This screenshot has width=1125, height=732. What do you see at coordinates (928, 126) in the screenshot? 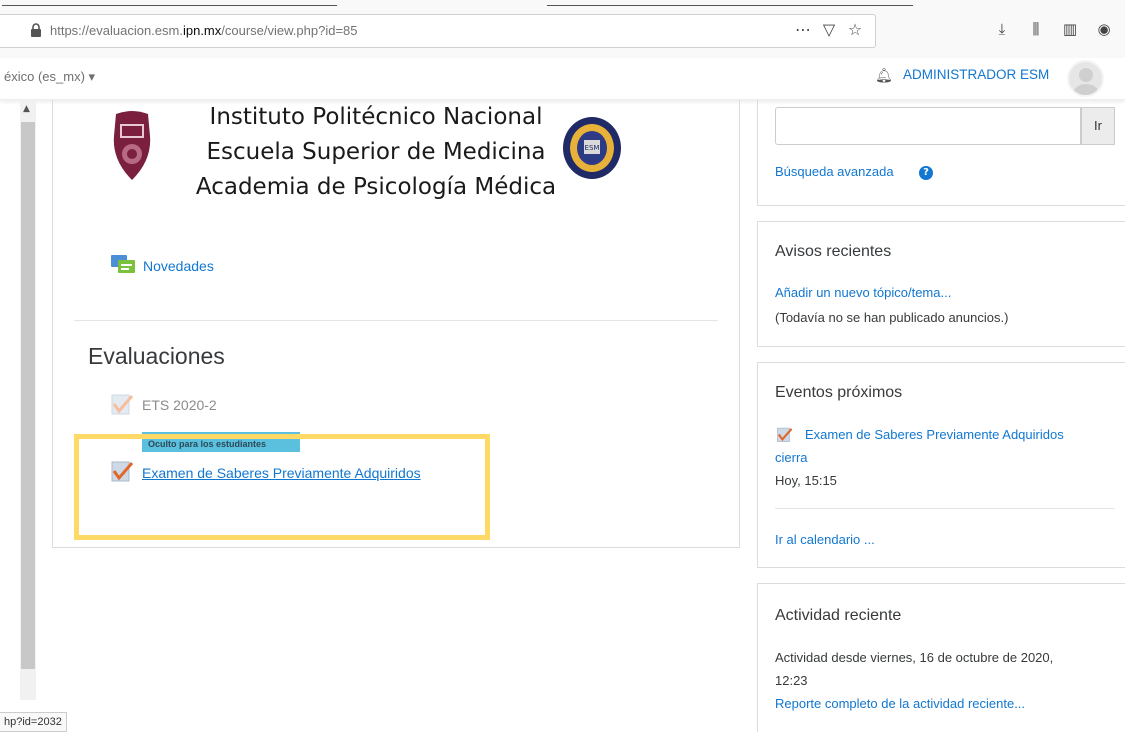
I see `search-input` at bounding box center [928, 126].